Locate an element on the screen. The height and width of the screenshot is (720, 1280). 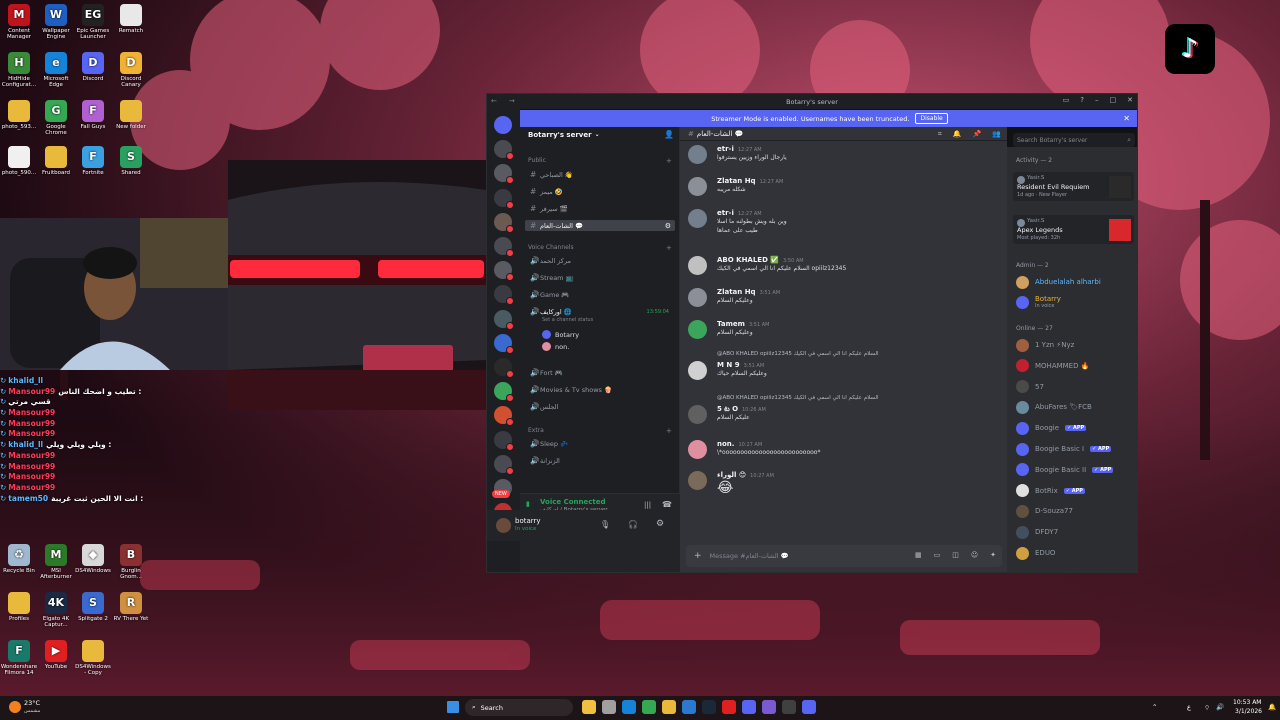
maximize-button: □ is located at coordinates (1113, 100).